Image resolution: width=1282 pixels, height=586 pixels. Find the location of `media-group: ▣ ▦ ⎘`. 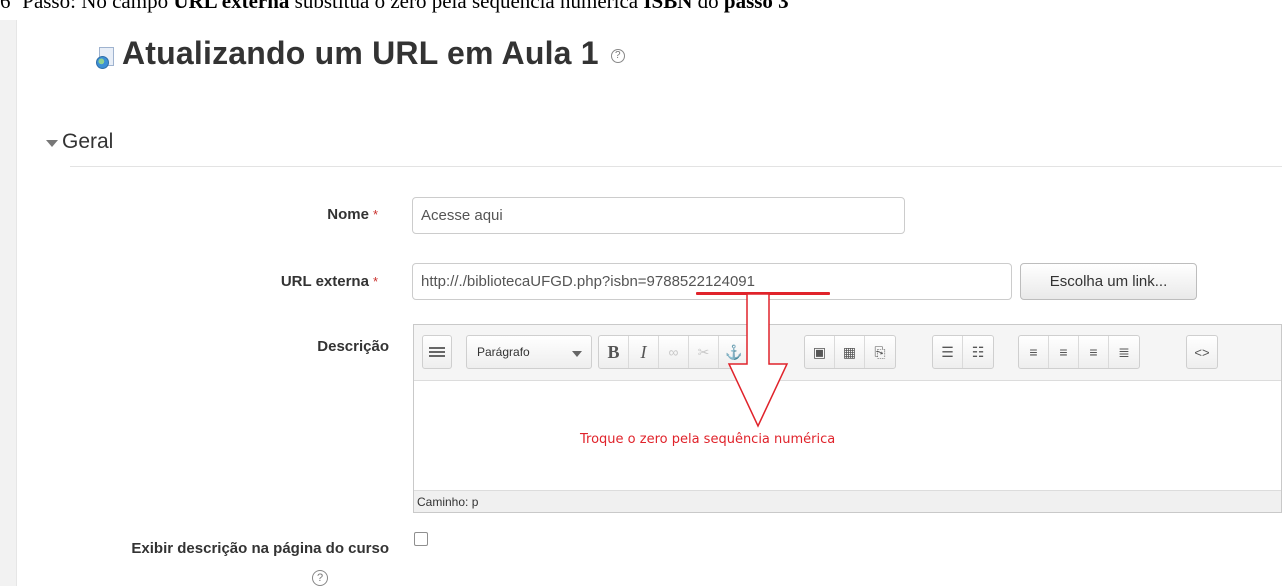

media-group: ▣ ▦ ⎘ is located at coordinates (850, 352).